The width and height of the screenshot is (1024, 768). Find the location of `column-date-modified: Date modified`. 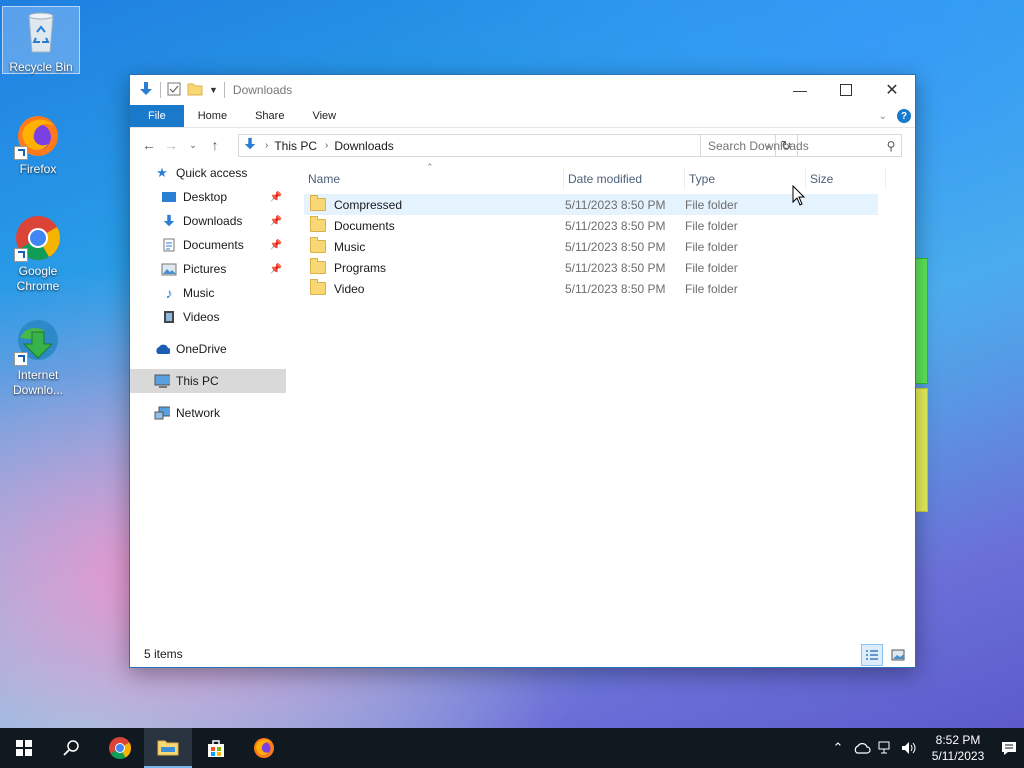

column-date-modified: Date modified is located at coordinates (624, 179).